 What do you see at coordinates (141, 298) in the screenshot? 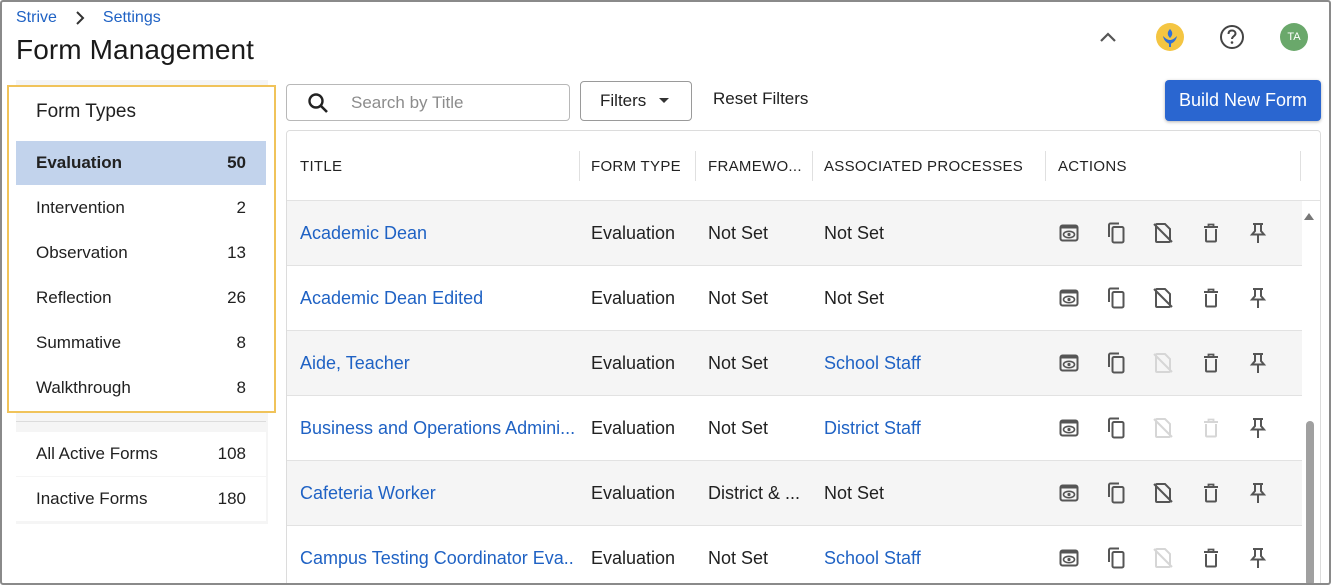
I see `form-type-reflection: Reflection 26` at bounding box center [141, 298].